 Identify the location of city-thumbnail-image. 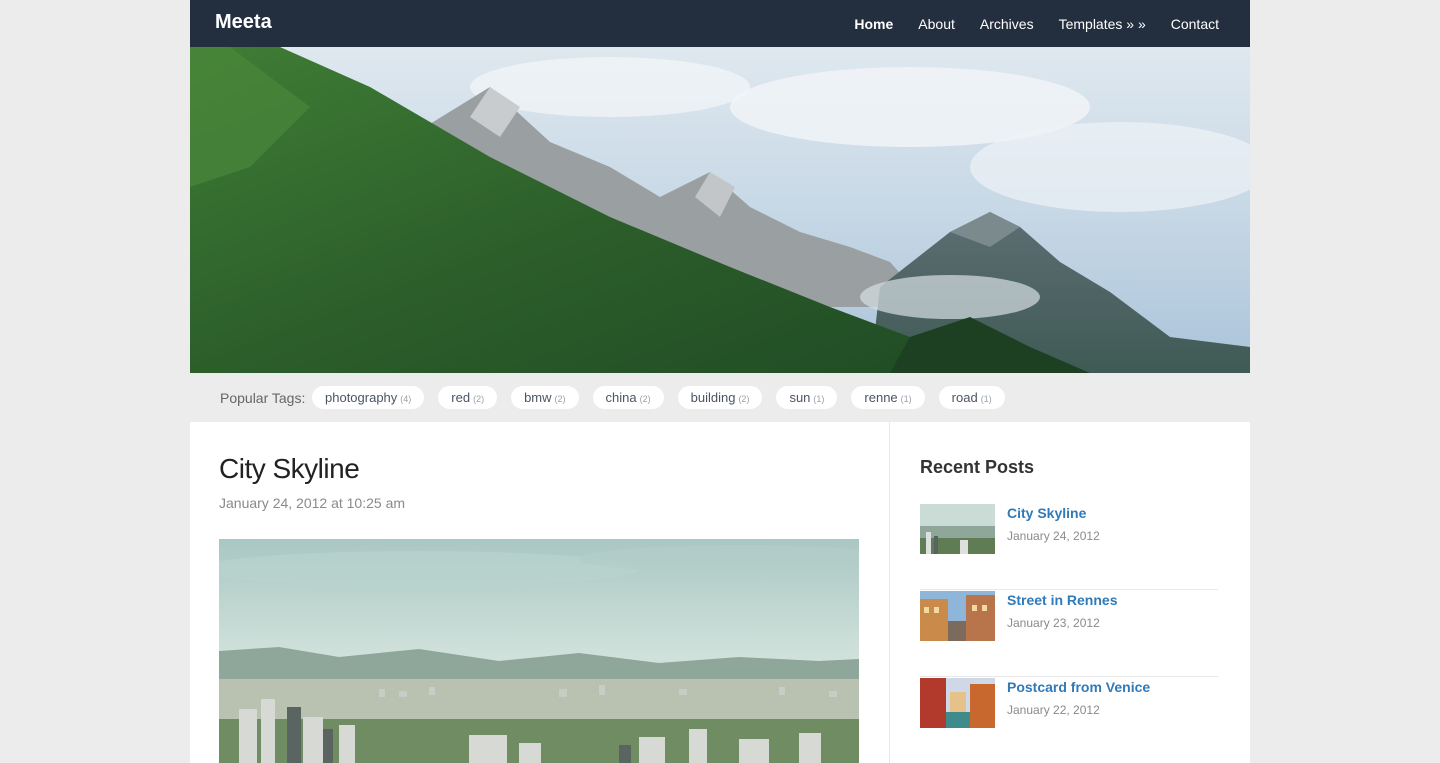
(957, 529).